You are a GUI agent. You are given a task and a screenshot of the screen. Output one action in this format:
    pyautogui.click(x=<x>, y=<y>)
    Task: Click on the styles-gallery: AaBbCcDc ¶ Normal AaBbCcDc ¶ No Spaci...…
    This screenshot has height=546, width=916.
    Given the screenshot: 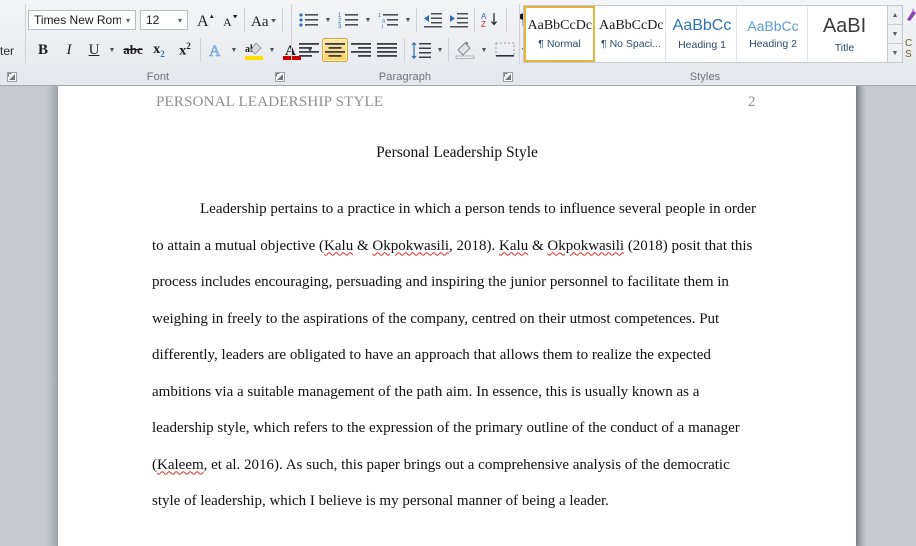 What is the action you would take?
    pyautogui.click(x=705, y=34)
    